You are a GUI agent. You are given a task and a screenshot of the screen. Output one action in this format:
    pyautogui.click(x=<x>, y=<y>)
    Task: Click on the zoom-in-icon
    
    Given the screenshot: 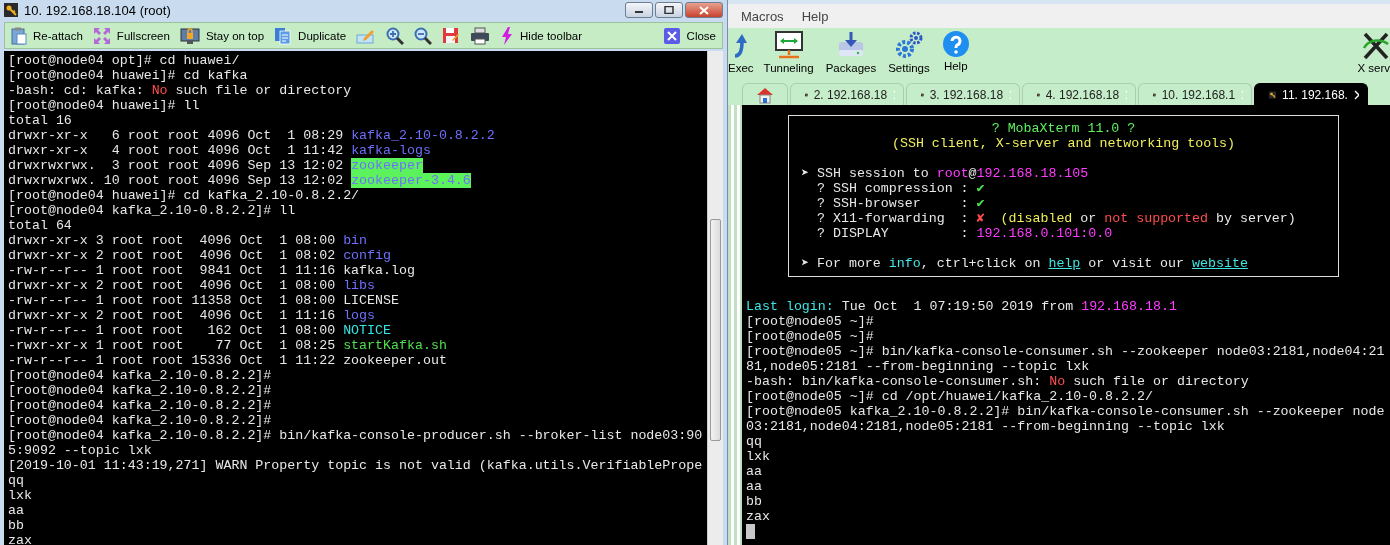 What is the action you would take?
    pyautogui.click(x=395, y=35)
    